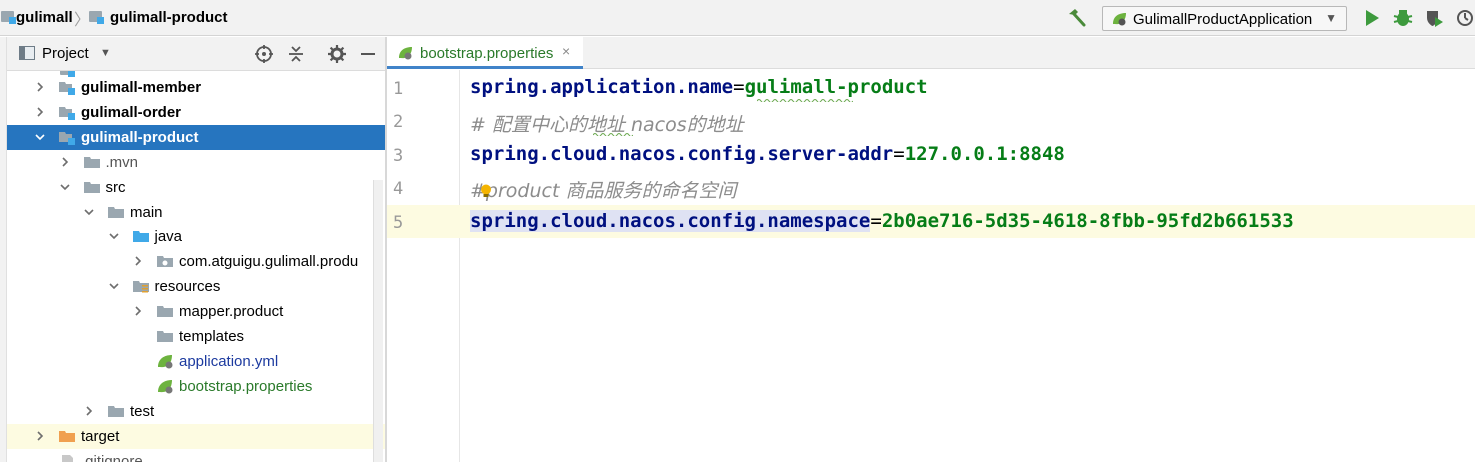 The width and height of the screenshot is (1475, 462). I want to click on breadcrumb-module: gulimall-product, so click(169, 17).